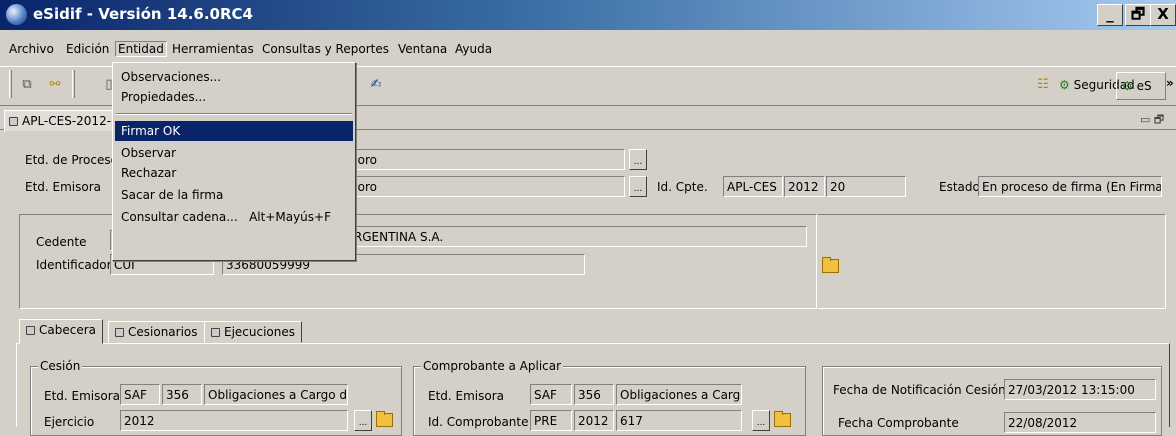 The width and height of the screenshot is (1176, 436). I want to click on tab-cabecera: Cabecera, so click(61, 331).